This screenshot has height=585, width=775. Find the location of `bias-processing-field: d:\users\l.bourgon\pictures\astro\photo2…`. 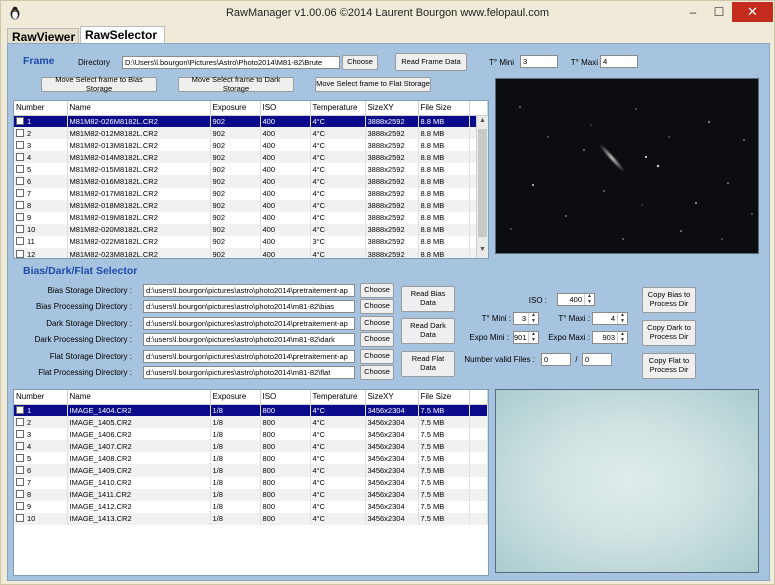

bias-processing-field: d:\users\l.bourgon\pictures\astro\photo2… is located at coordinates (249, 306).